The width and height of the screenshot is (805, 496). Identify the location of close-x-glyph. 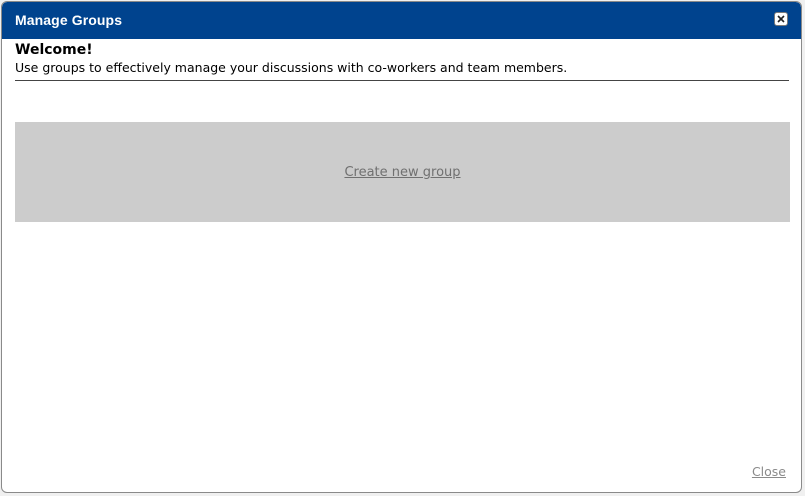
(781, 19).